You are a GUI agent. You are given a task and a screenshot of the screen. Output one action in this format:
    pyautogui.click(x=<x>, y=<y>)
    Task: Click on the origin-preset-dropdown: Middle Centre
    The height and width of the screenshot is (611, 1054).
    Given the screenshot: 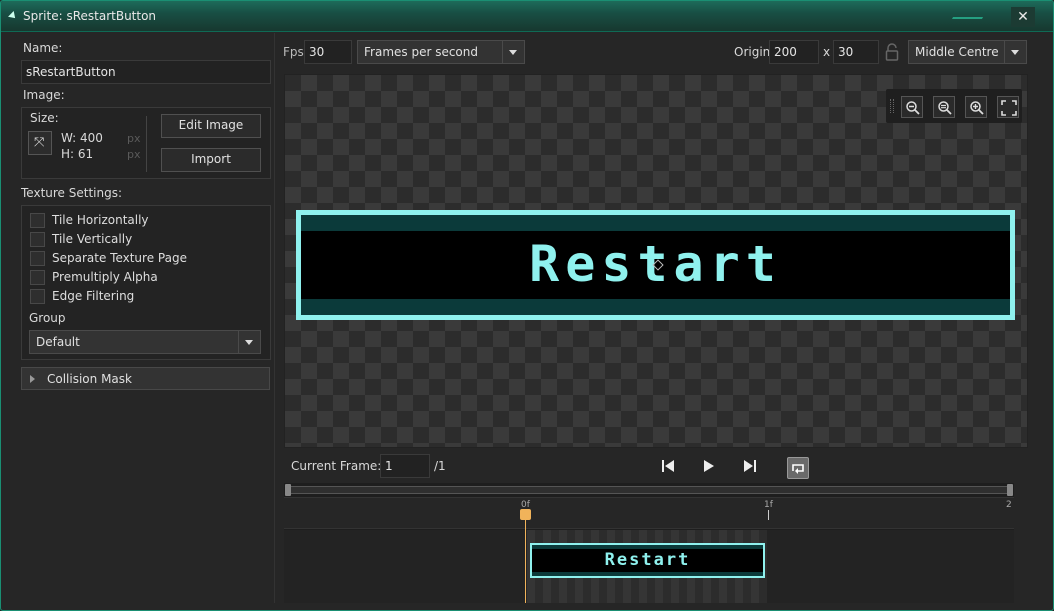 What is the action you would take?
    pyautogui.click(x=967, y=52)
    